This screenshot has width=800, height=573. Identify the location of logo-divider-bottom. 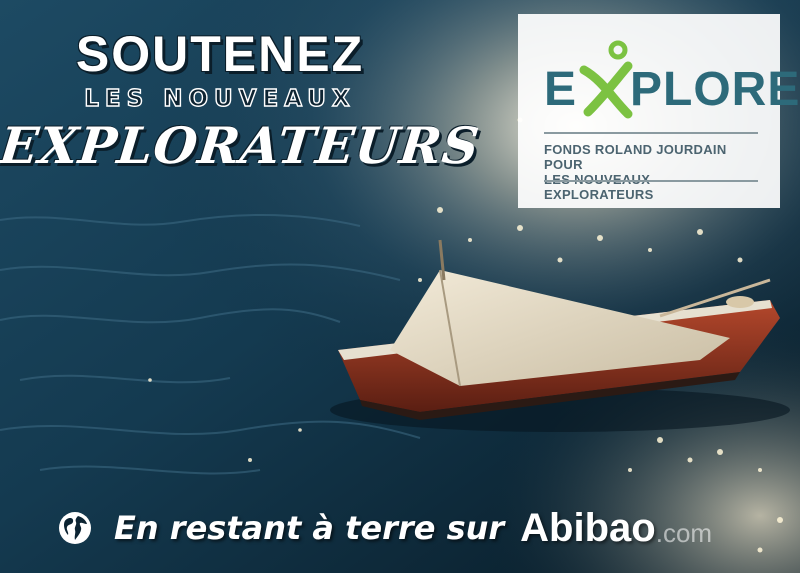
(651, 181).